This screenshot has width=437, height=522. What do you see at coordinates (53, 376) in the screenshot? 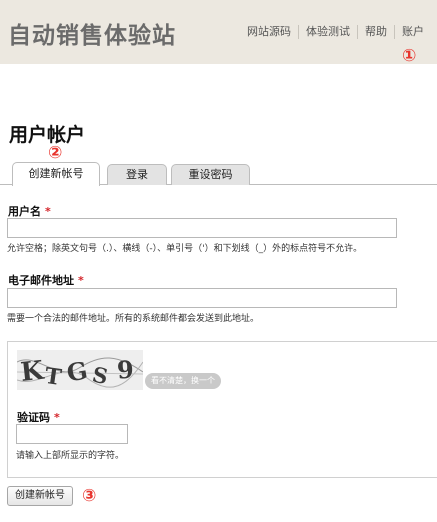
I see `svg-text: T` at bounding box center [53, 376].